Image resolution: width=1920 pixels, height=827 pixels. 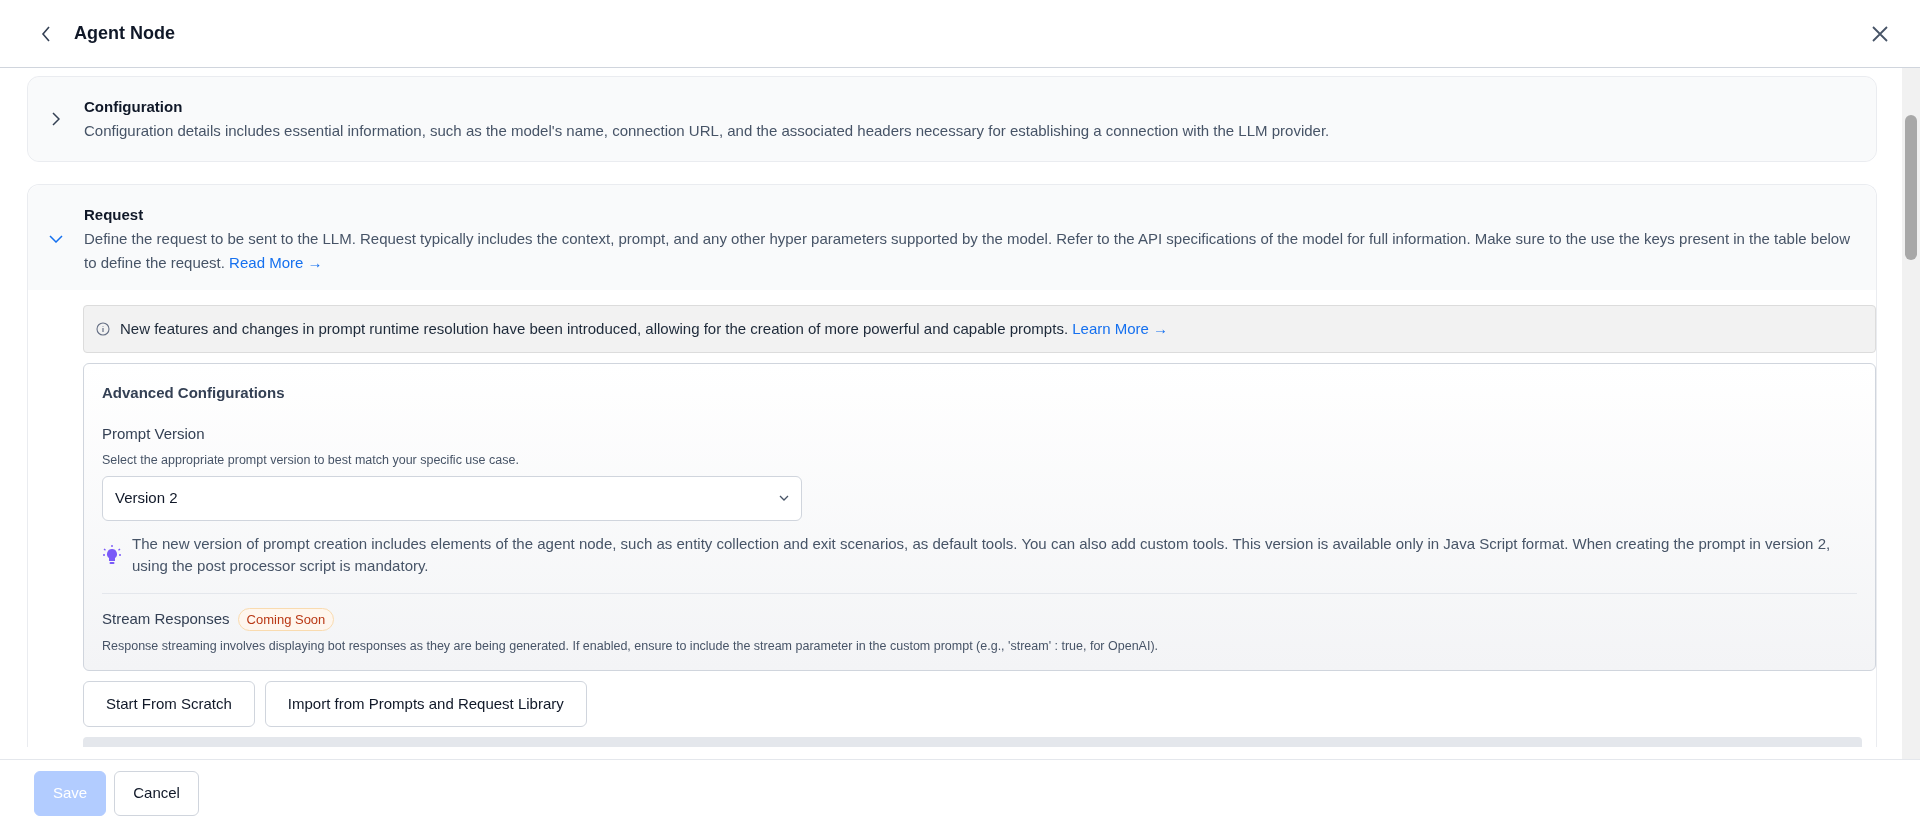 What do you see at coordinates (103, 329) in the screenshot?
I see `info-icon` at bounding box center [103, 329].